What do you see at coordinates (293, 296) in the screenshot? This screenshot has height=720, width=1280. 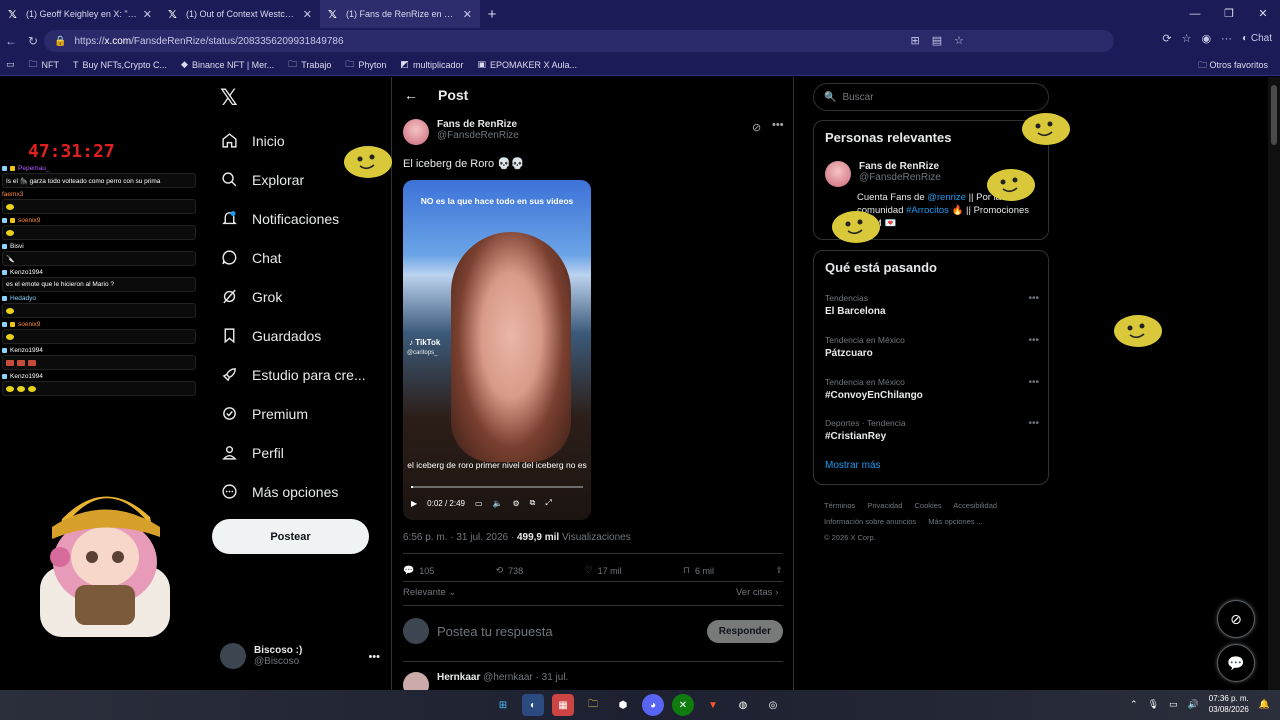 I see `nav-item-grok: Grok` at bounding box center [293, 296].